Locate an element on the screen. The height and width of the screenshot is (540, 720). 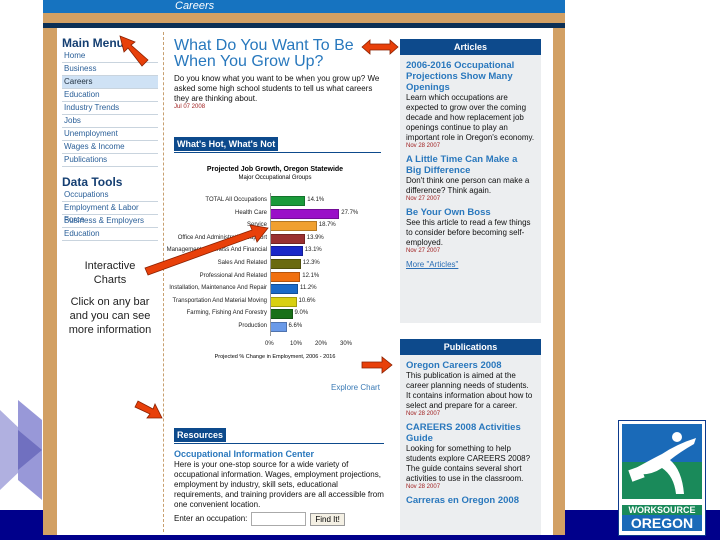
data-tools-item-employment-labor-force: Employment & Labor Force is located at coordinates (110, 213).